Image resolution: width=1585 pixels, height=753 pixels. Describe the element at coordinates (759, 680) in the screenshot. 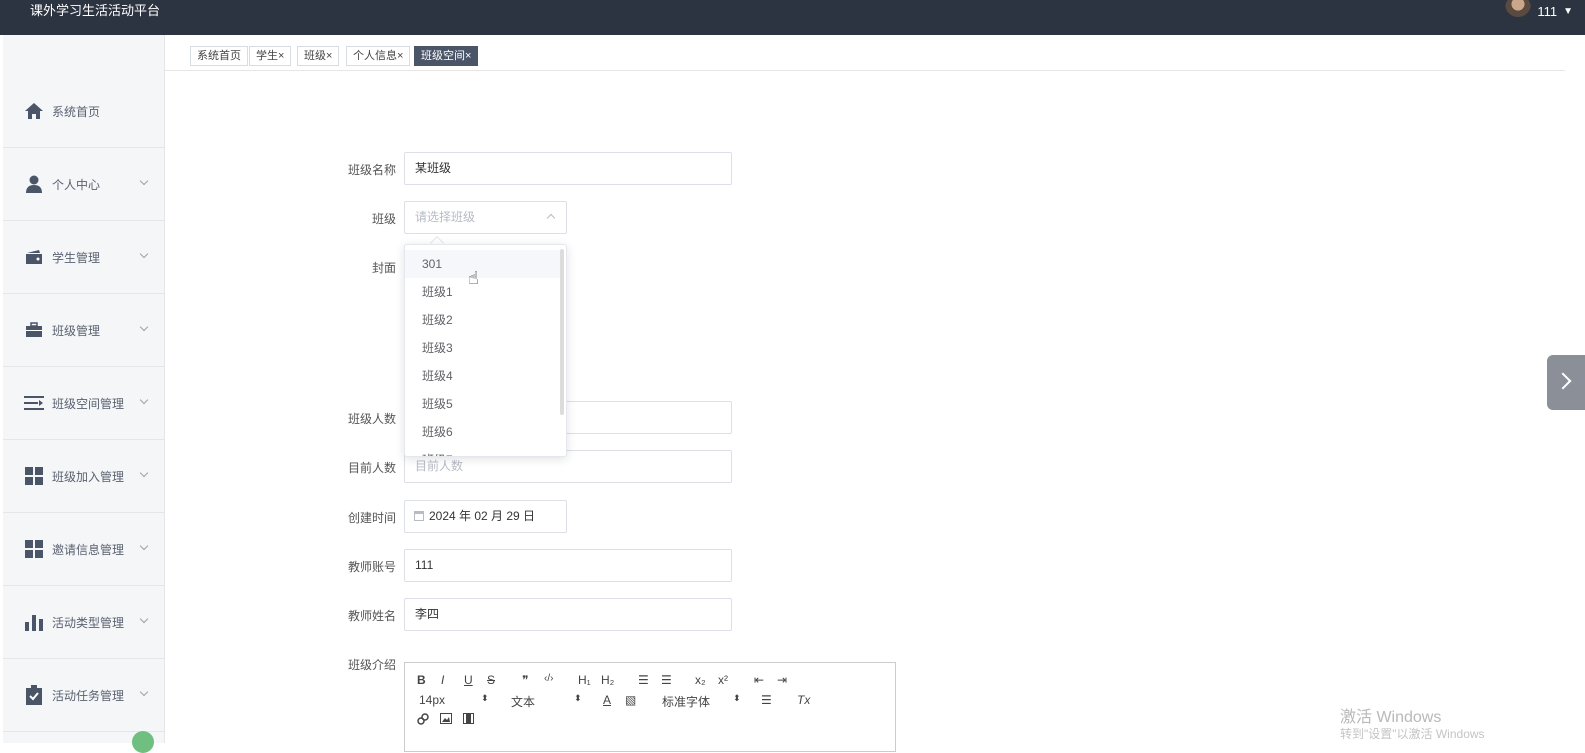

I see `outdent-icon: ⇤` at that location.